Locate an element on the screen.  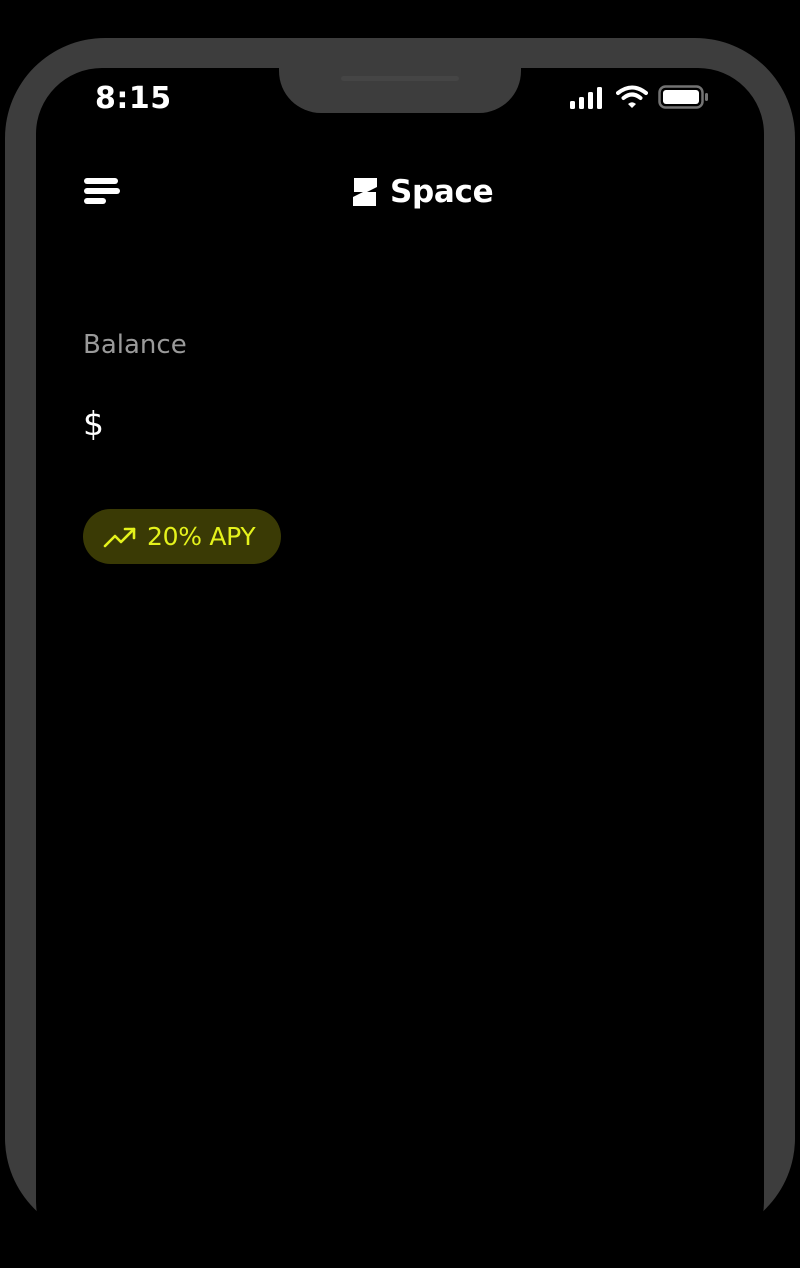
apy-badge: 20% APY is located at coordinates (182, 536).